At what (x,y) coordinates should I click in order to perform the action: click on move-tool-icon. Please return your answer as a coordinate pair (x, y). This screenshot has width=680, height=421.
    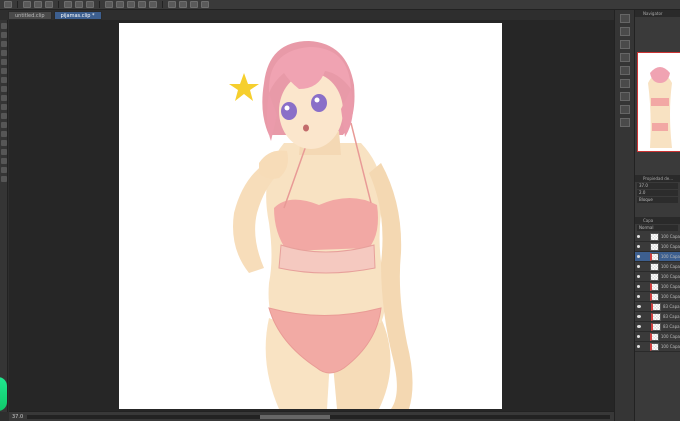
    Looking at the image, I should click on (4, 26).